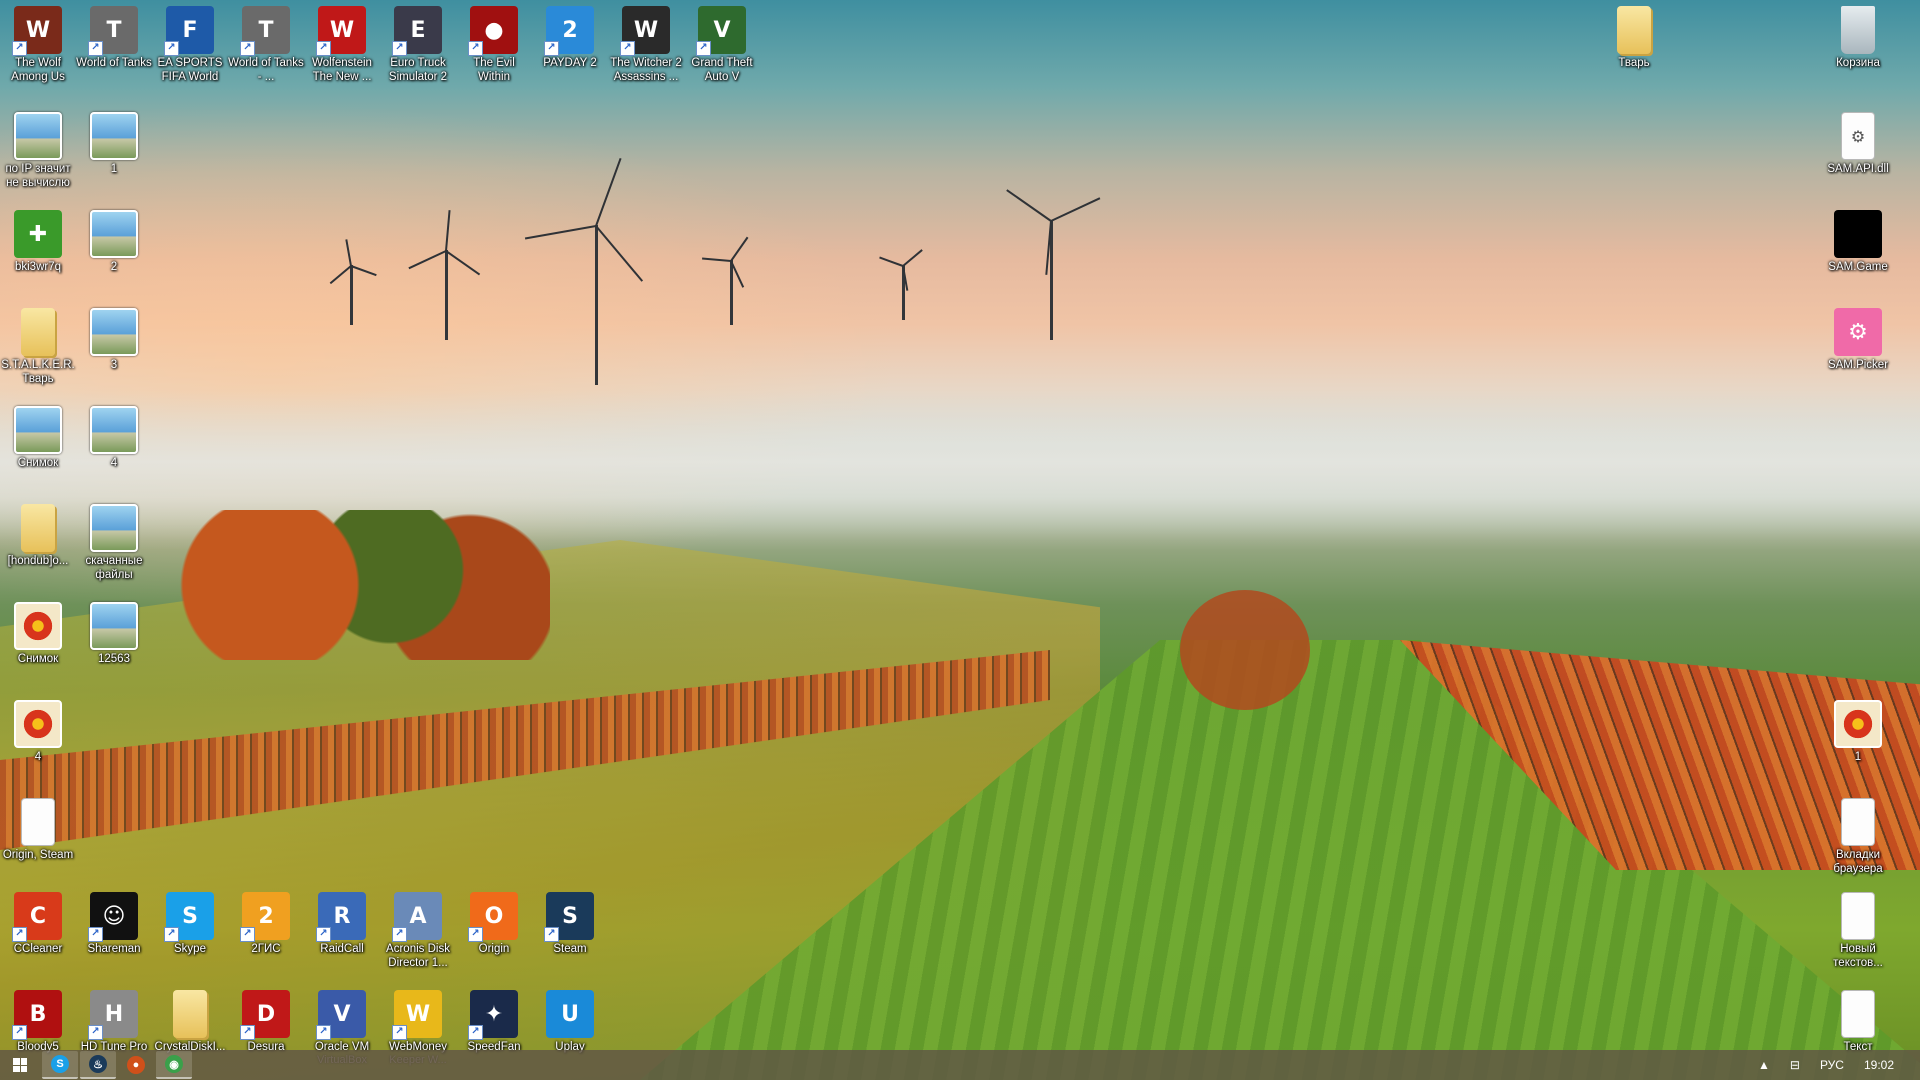 The height and width of the screenshot is (1080, 1920). I want to click on desktop-icon-snimok2: Снимок, so click(38, 631).